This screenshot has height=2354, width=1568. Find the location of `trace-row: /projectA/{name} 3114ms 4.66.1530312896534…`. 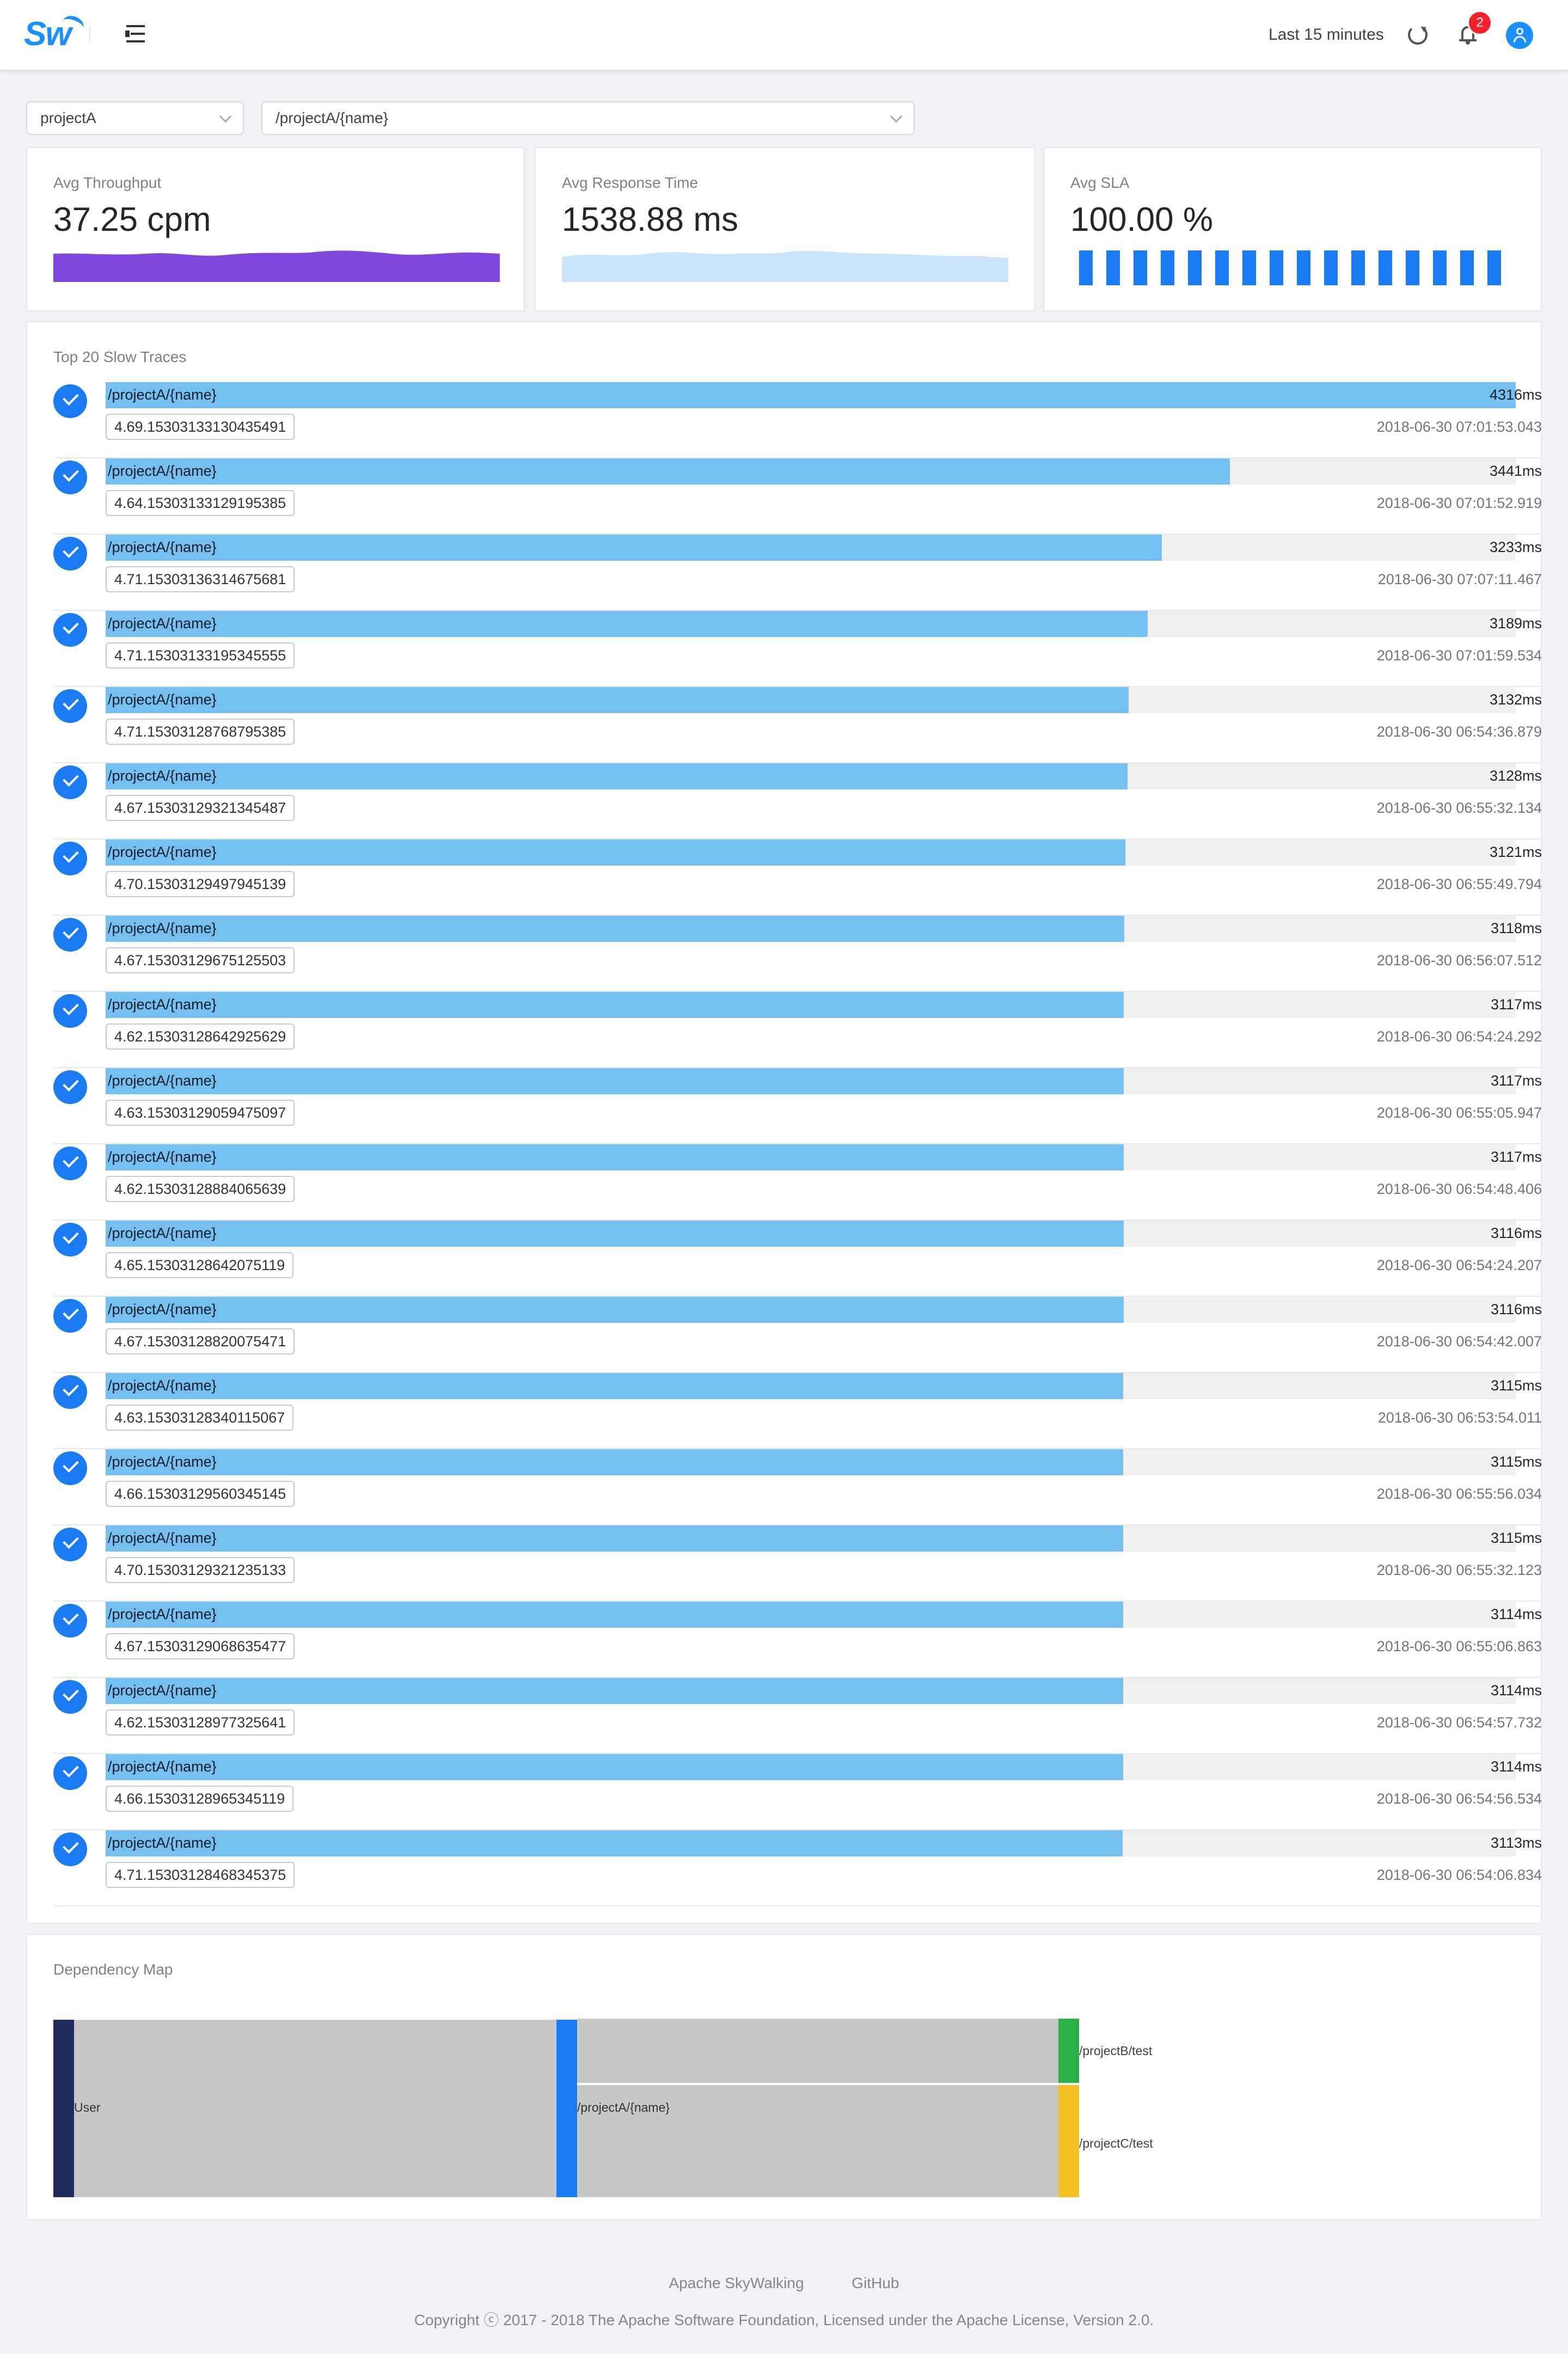

trace-row: /projectA/{name} 3114ms 4.66.1530312896534… is located at coordinates (797, 1792).